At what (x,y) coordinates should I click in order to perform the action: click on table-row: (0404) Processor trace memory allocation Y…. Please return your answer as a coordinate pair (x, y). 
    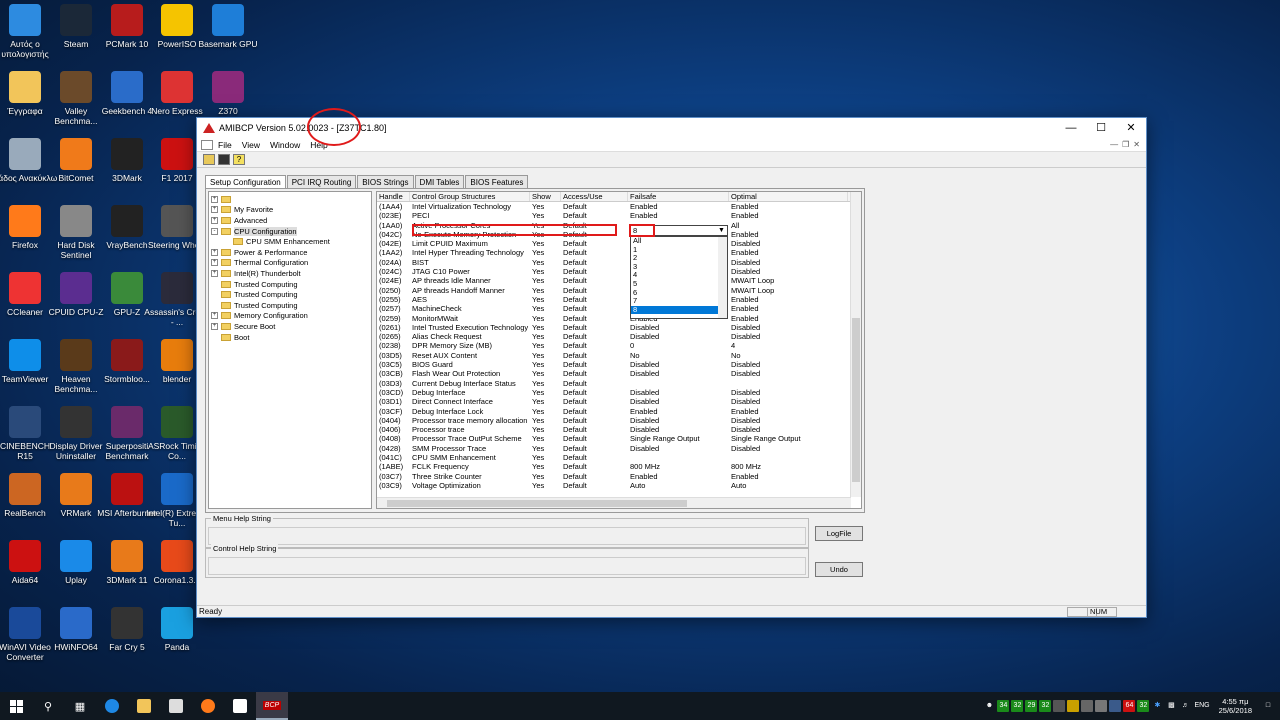
    Looking at the image, I should click on (619, 420).